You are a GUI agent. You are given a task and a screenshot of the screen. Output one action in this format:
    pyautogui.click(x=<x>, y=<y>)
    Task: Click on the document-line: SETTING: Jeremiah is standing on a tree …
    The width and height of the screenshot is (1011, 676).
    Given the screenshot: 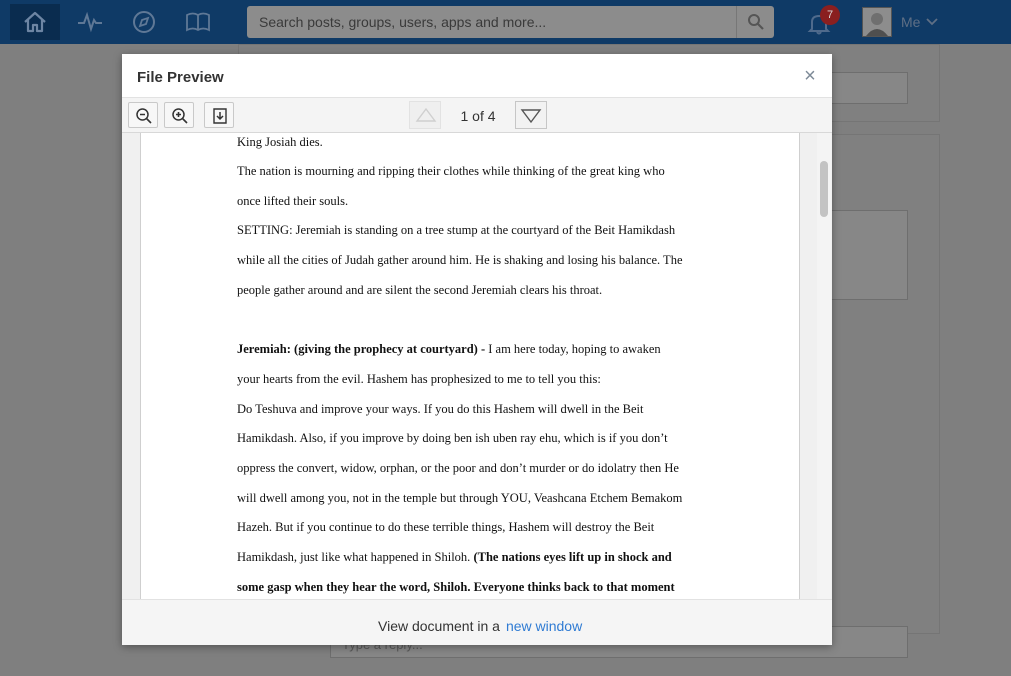 What is the action you would take?
    pyautogui.click(x=456, y=230)
    